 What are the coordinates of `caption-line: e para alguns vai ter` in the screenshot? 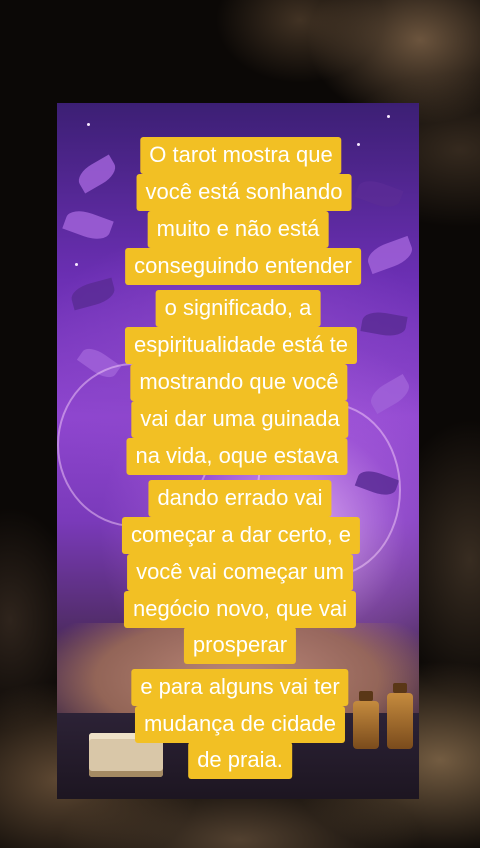 It's located at (240, 687).